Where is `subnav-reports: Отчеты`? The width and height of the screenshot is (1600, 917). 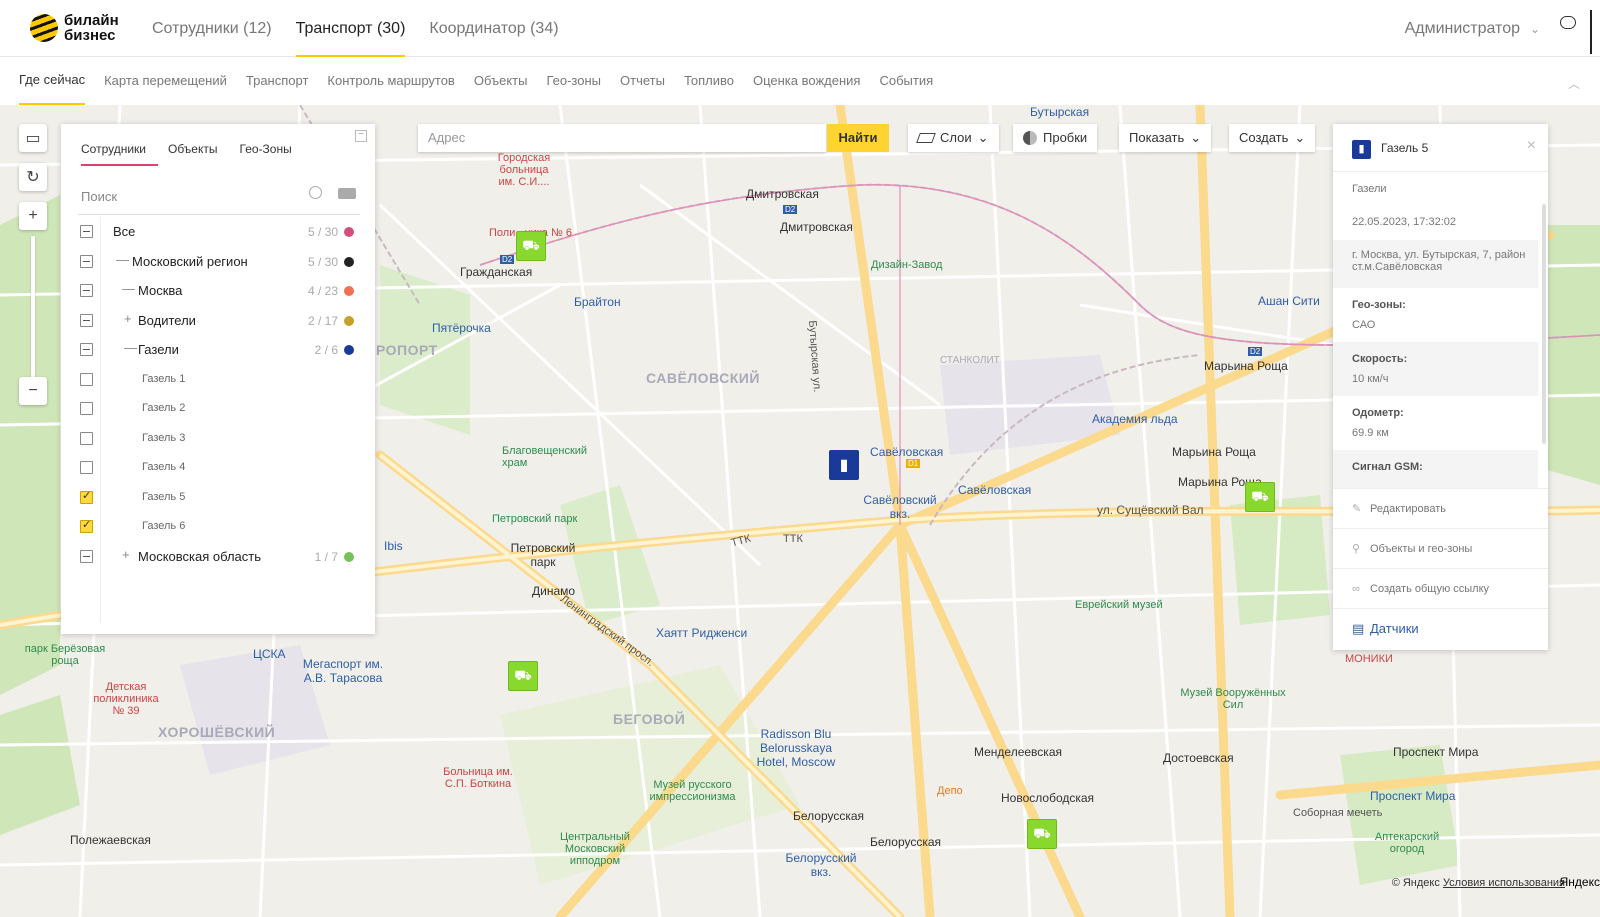
subnav-reports: Отчеты is located at coordinates (642, 81).